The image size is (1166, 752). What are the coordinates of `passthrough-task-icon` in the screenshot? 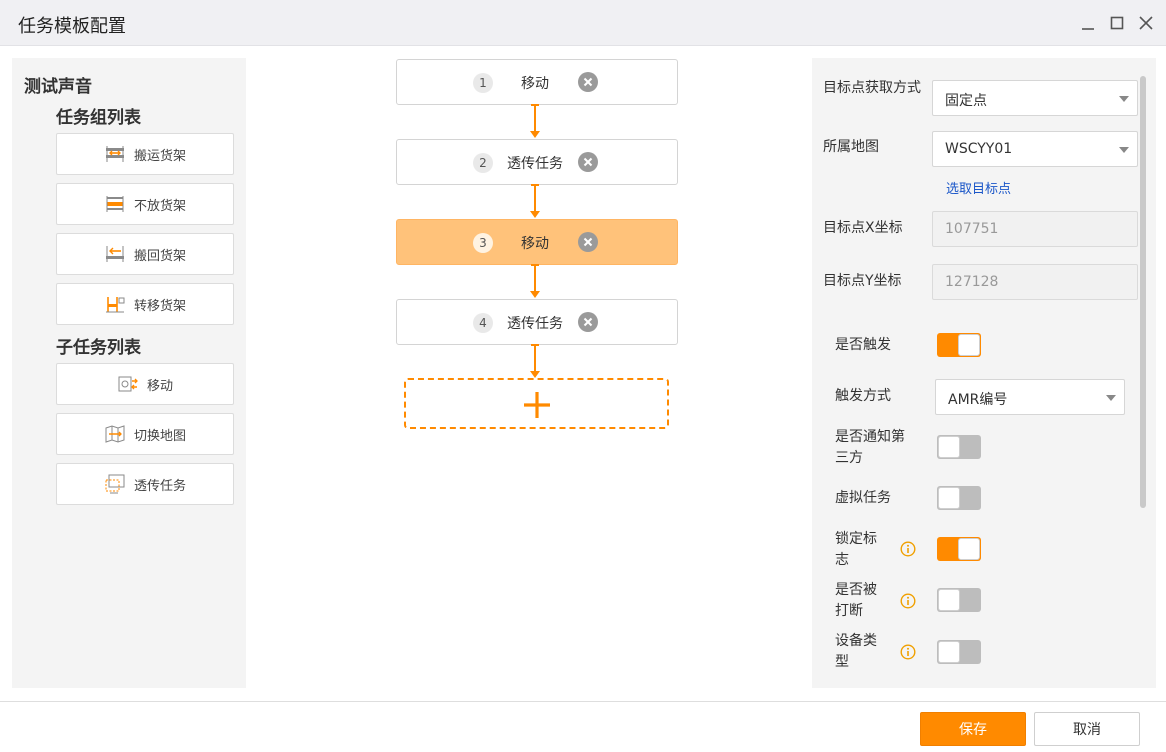 It's located at (115, 484).